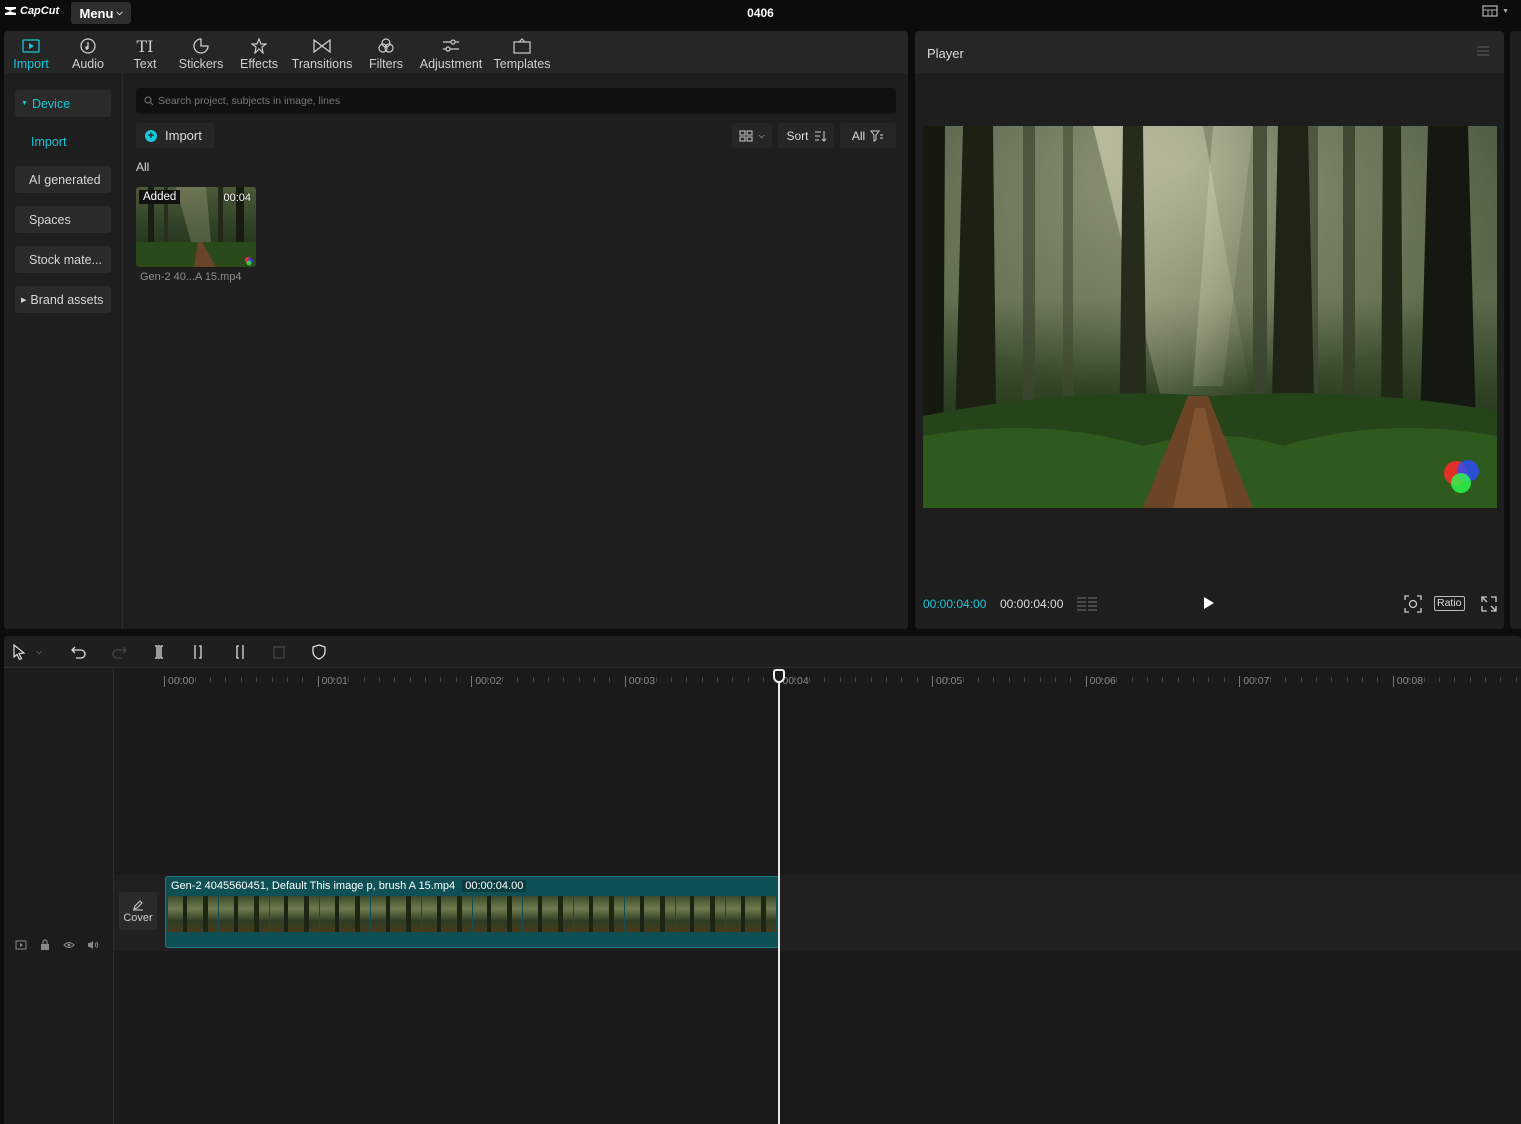  Describe the element at coordinates (201, 46) in the screenshot. I see `sticker-icon` at that location.